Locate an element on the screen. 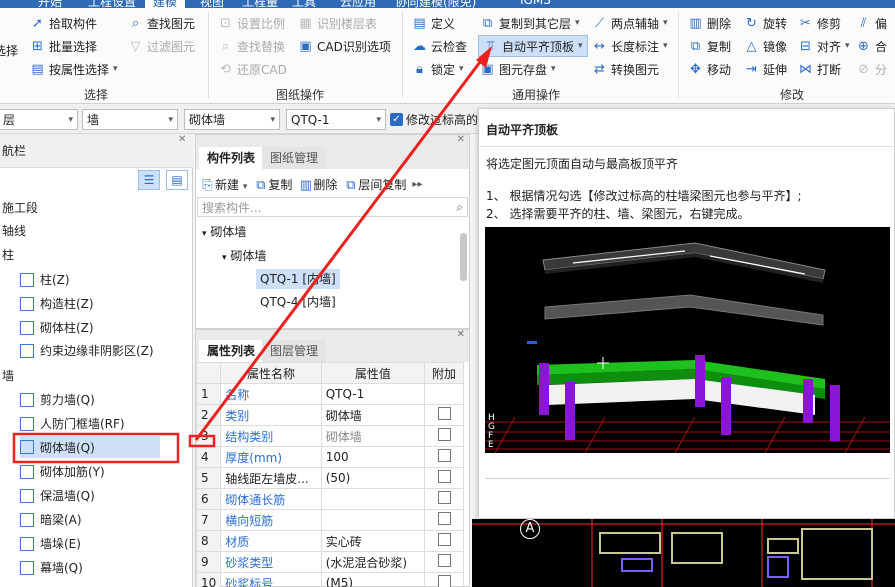 This screenshot has height=587, width=895. nav-item: 保温墙(Q) is located at coordinates (57, 495).